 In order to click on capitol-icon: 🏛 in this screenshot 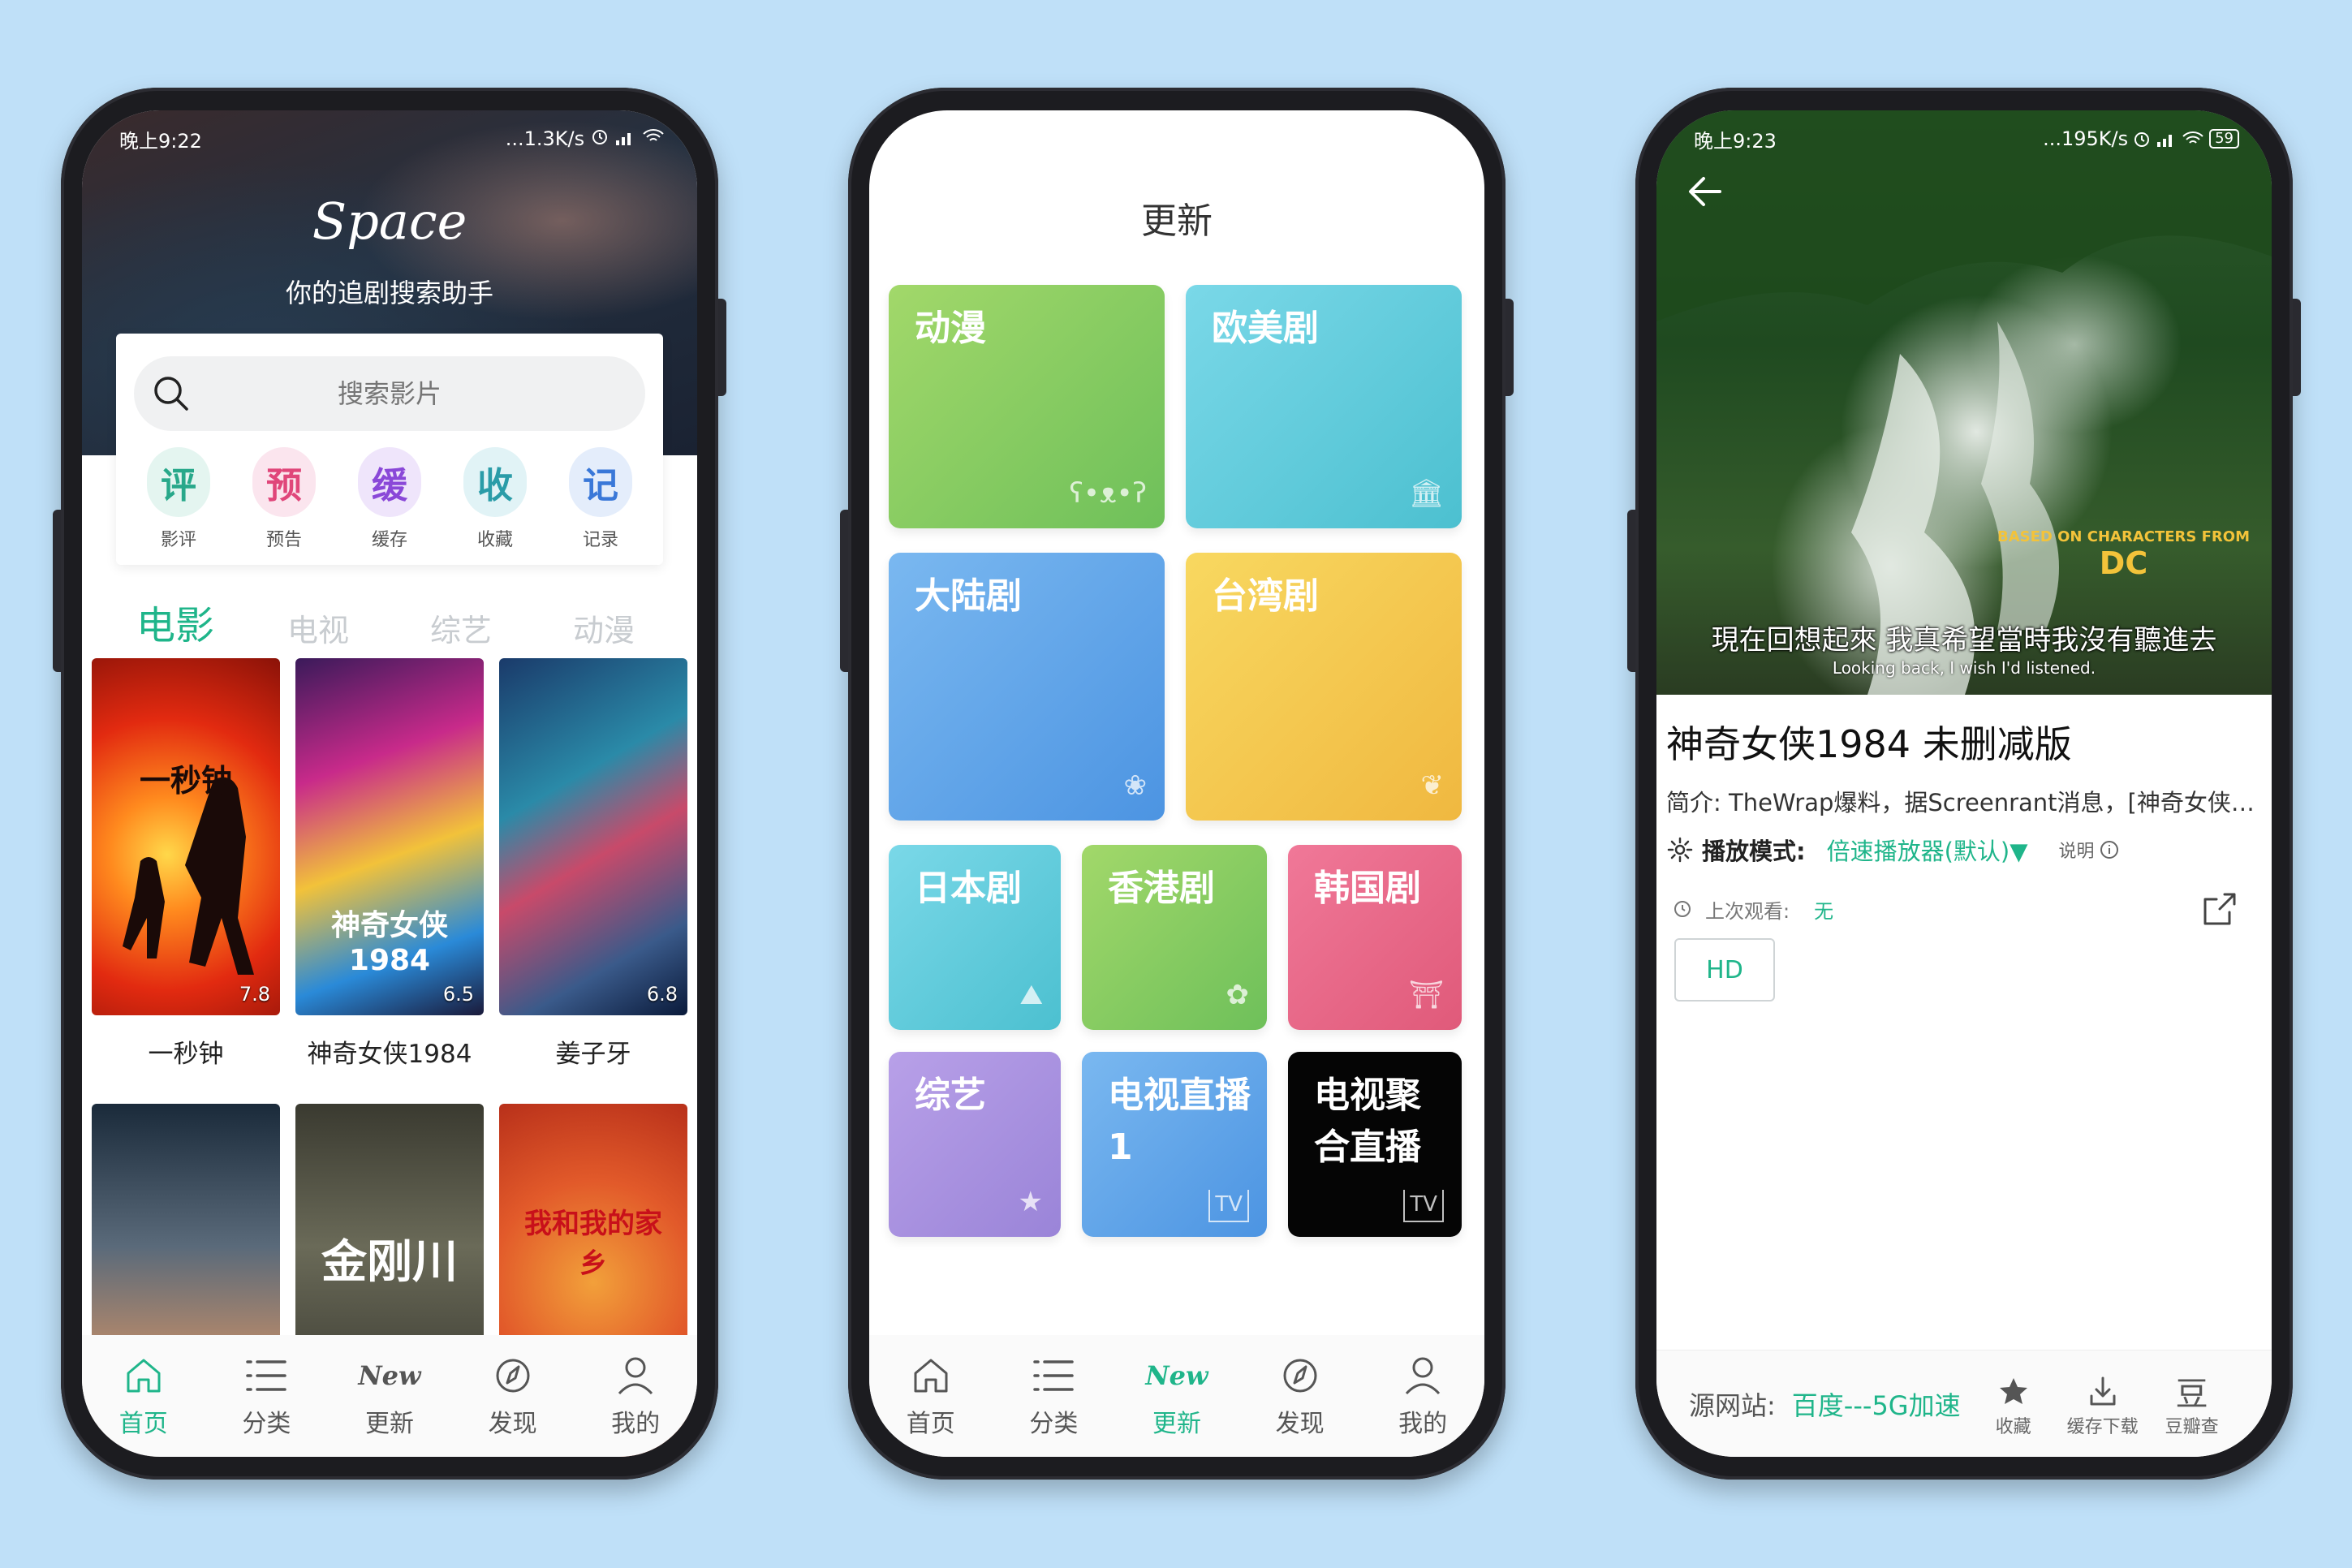, I will do `click(1426, 493)`.